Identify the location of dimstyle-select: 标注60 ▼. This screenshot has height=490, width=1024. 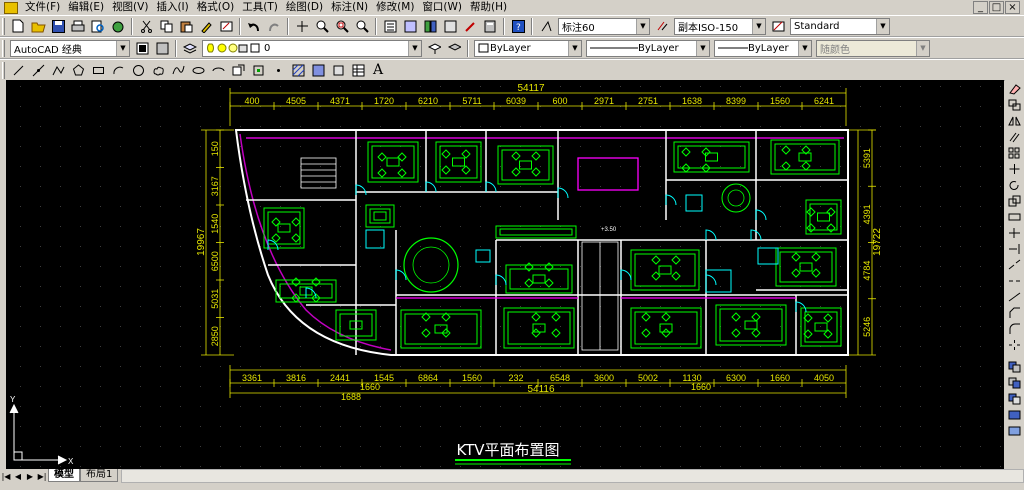
(604, 26).